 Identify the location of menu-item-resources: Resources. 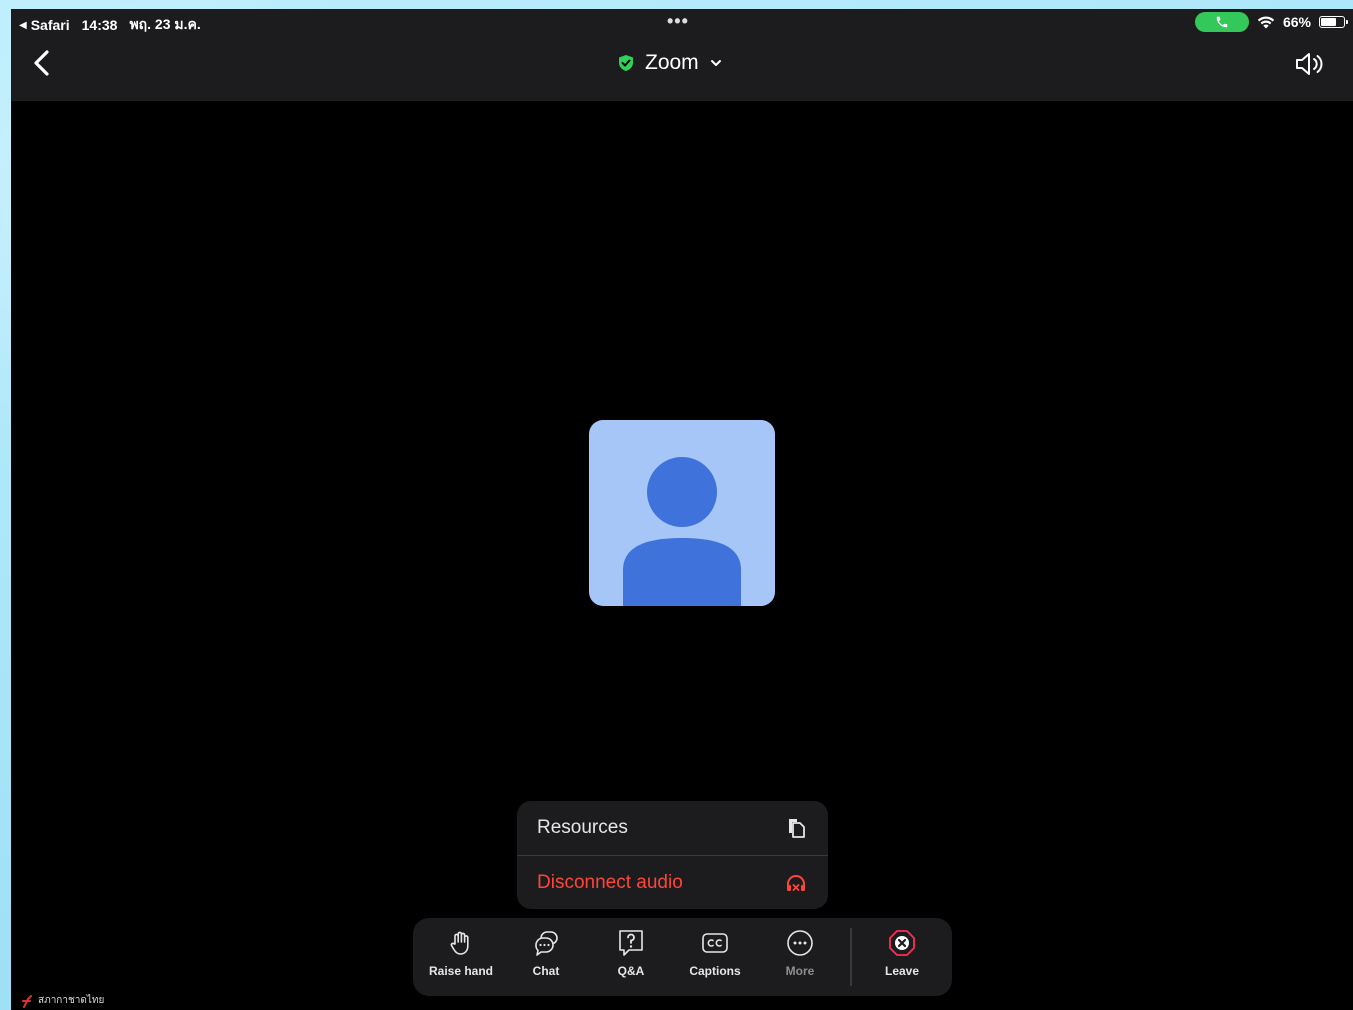
(672, 827).